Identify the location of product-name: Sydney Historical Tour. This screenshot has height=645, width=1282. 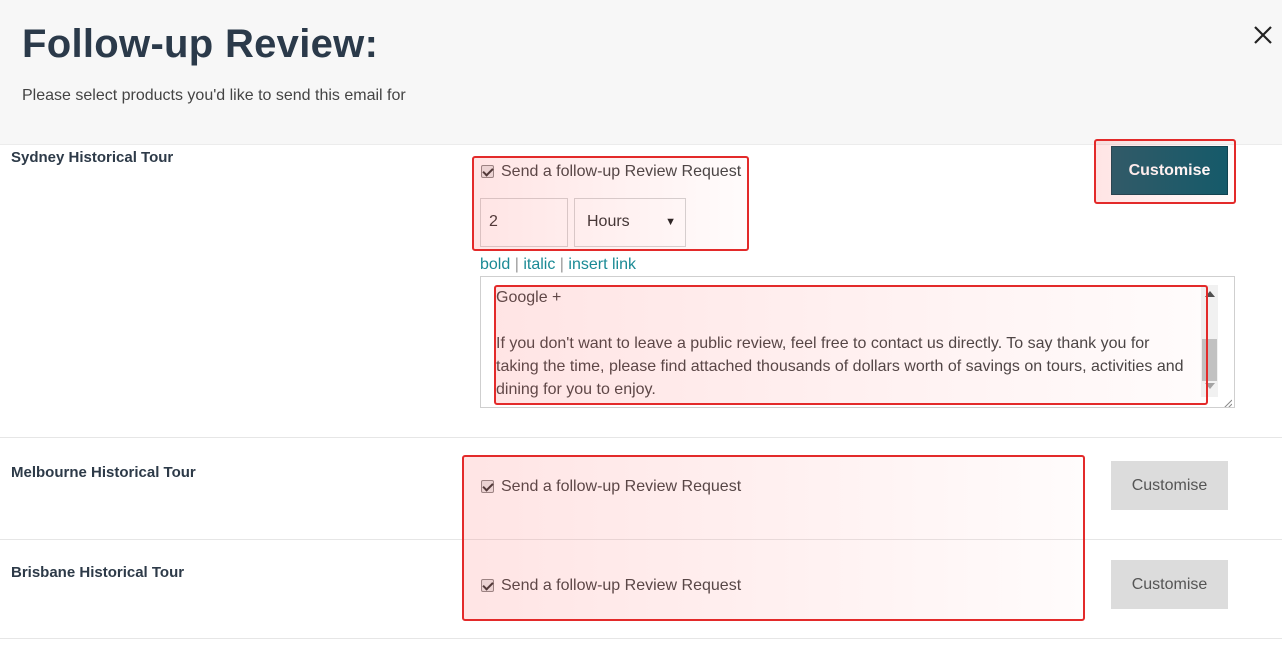
(92, 157).